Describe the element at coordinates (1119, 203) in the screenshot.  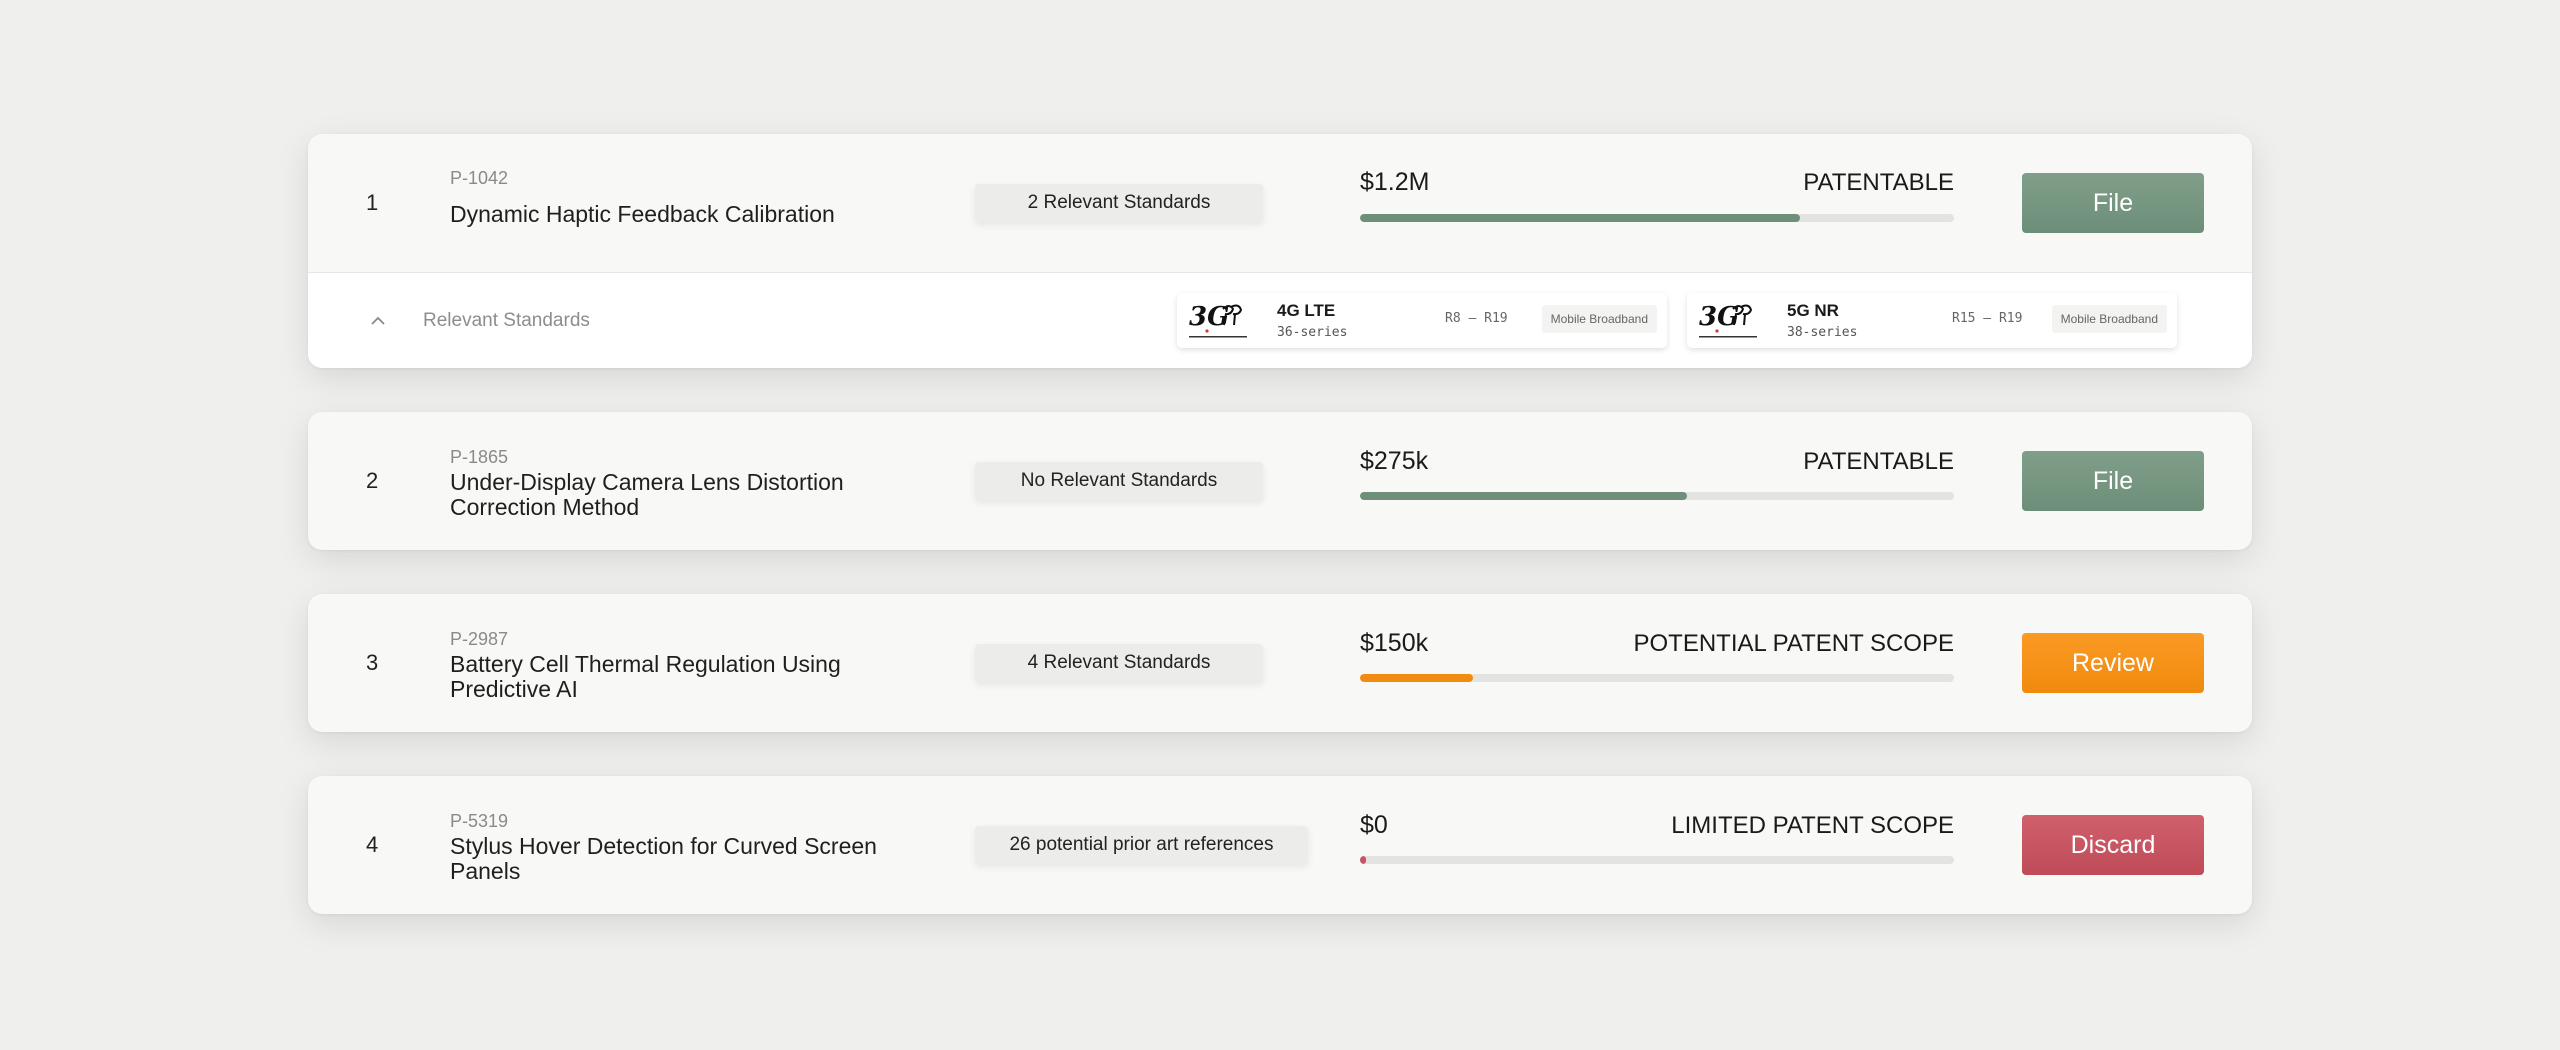
I see `standards-badge: 2 Relevant Standards` at that location.